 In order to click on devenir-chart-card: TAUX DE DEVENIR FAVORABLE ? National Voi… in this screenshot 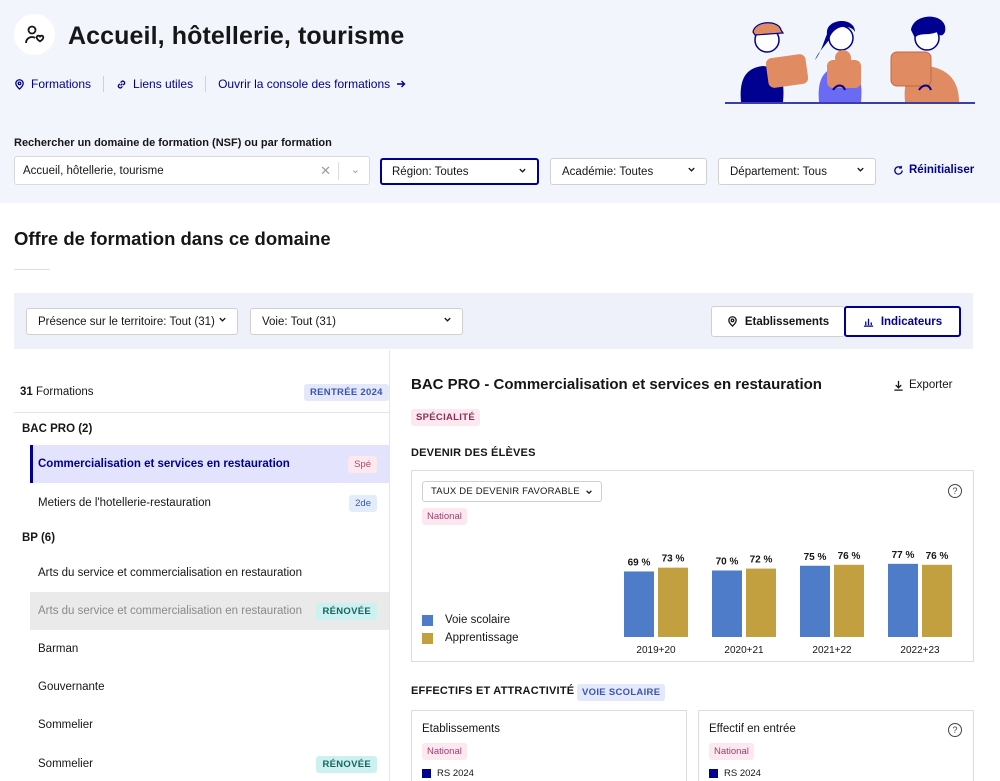, I will do `click(692, 566)`.